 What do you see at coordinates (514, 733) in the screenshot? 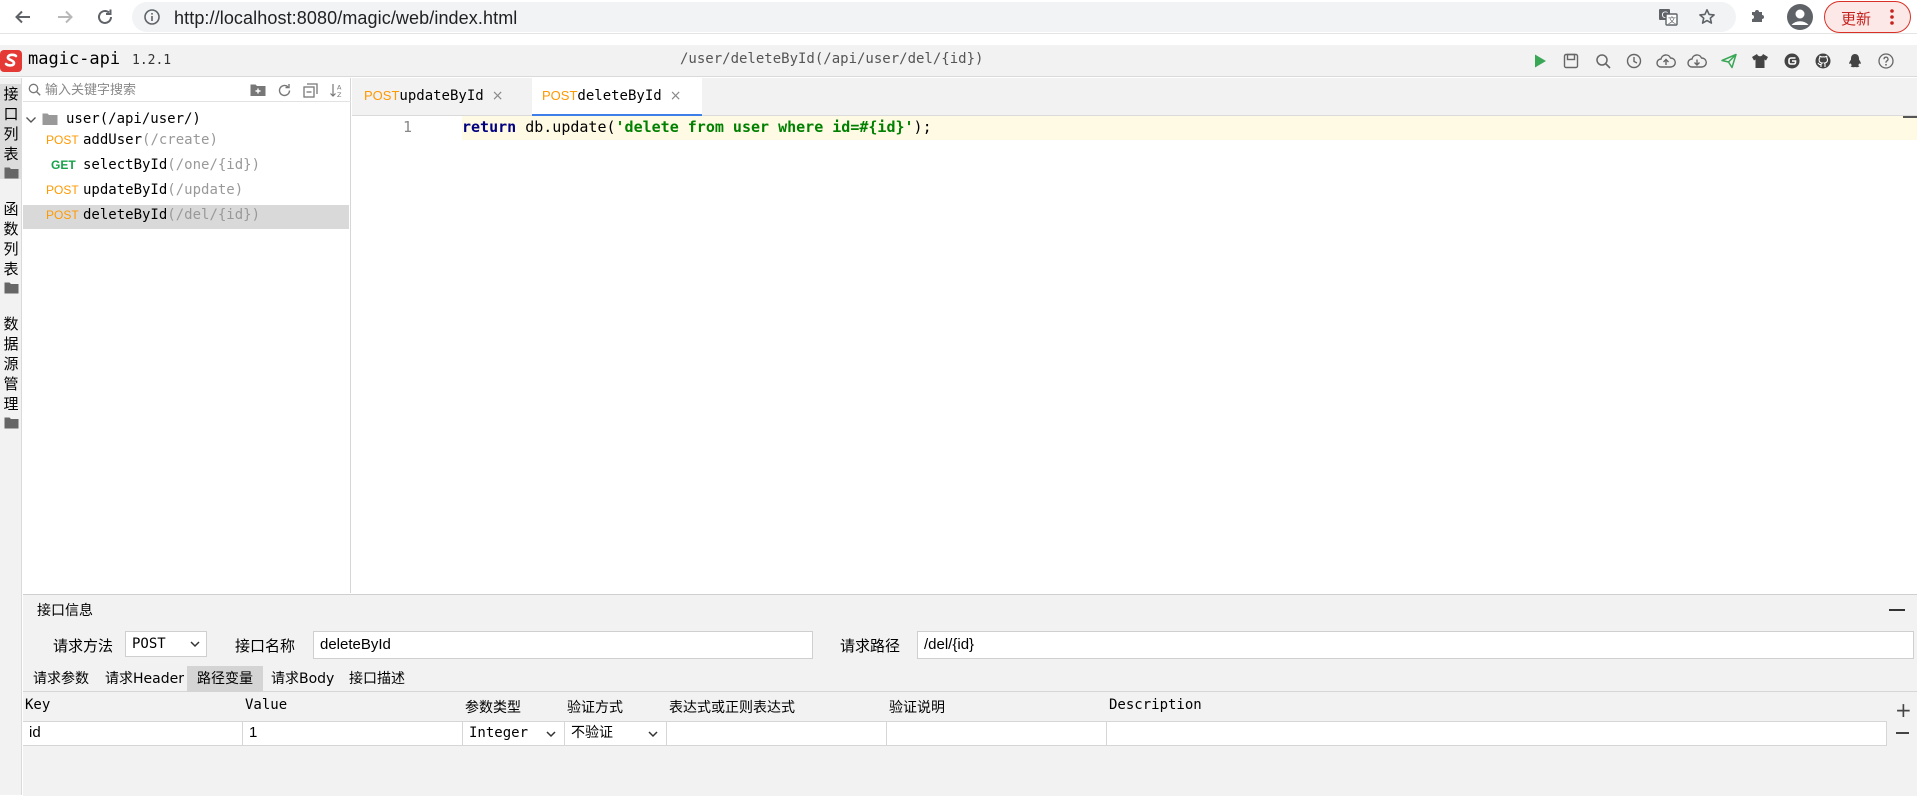
I see `type-select: Integer` at bounding box center [514, 733].